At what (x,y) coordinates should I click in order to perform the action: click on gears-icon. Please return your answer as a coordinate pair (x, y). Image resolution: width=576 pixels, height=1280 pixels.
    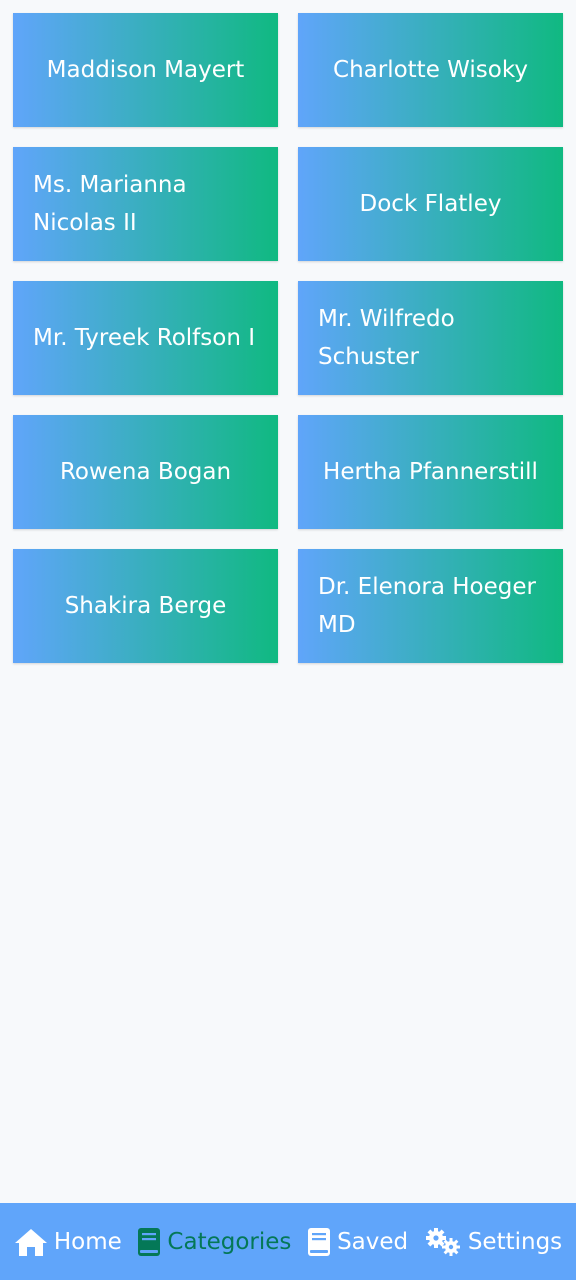
    Looking at the image, I should click on (443, 1242).